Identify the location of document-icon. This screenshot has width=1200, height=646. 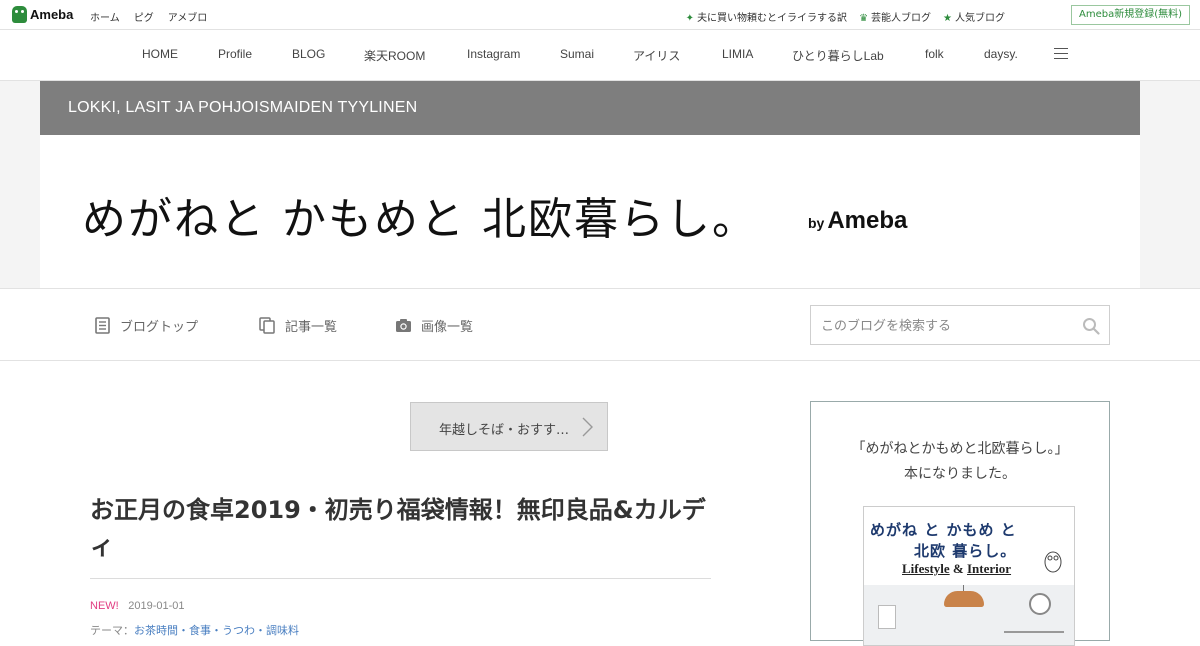
(102, 325).